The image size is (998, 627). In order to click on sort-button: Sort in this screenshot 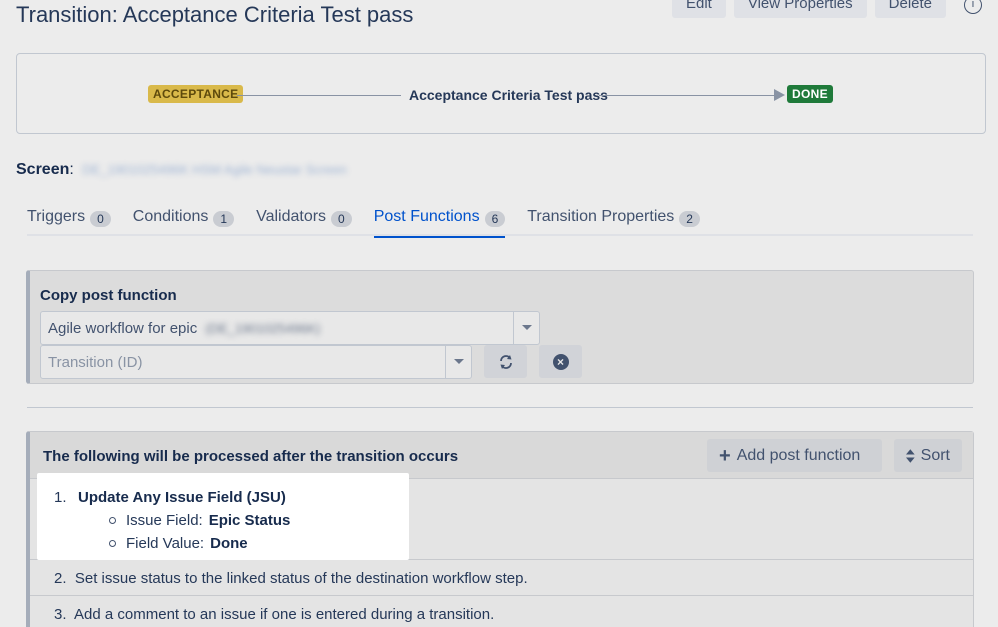, I will do `click(928, 455)`.